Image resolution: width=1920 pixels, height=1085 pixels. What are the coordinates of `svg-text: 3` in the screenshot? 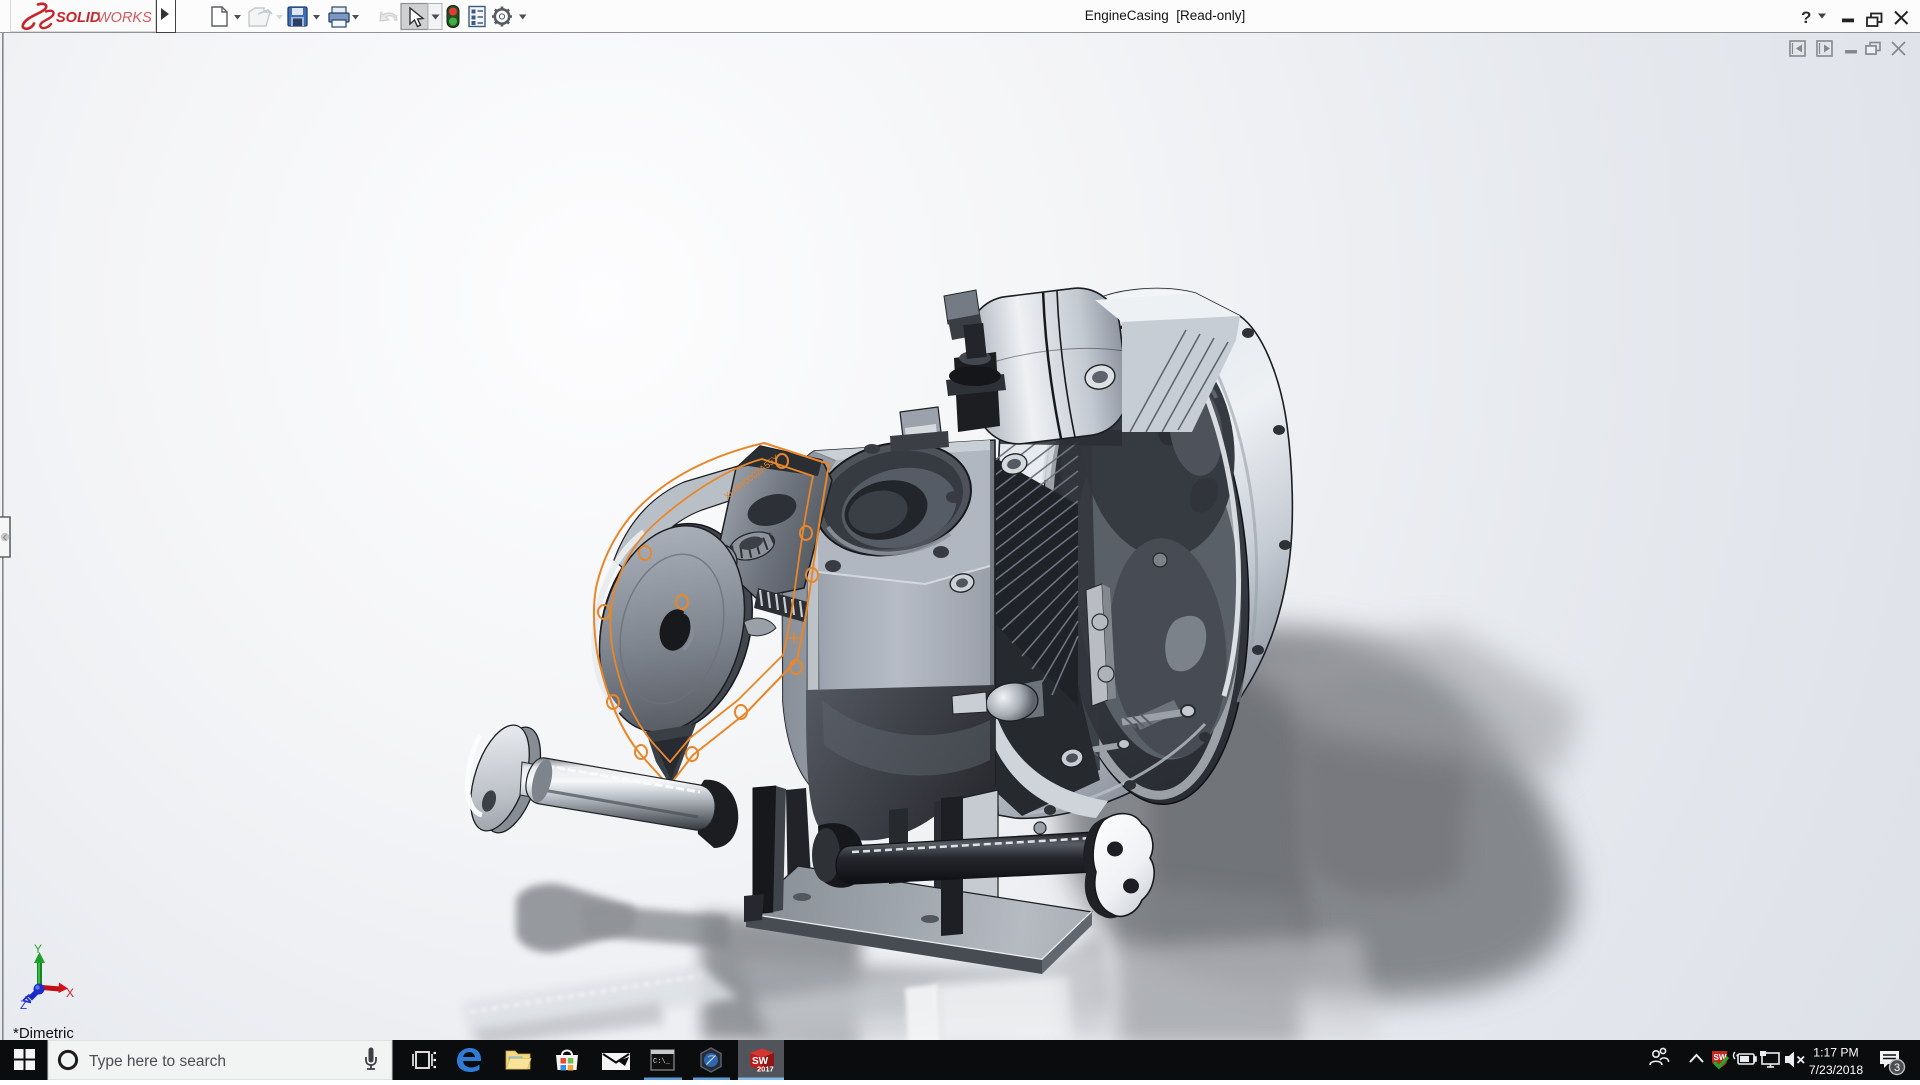 It's located at (1897, 1068).